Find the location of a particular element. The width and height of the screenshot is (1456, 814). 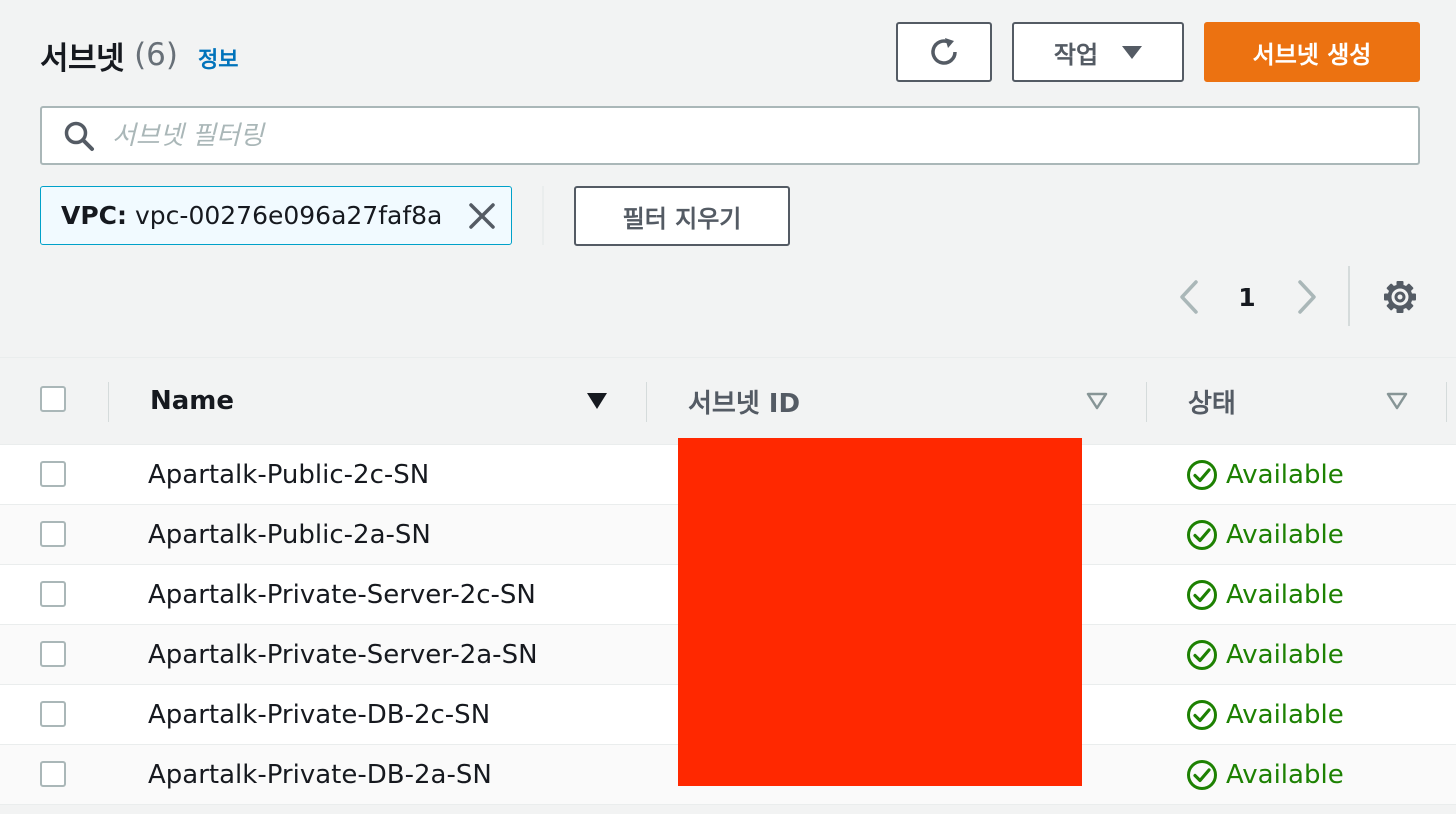

filter-token-value: vpc-00276e096a27faf8a is located at coordinates (289, 215).